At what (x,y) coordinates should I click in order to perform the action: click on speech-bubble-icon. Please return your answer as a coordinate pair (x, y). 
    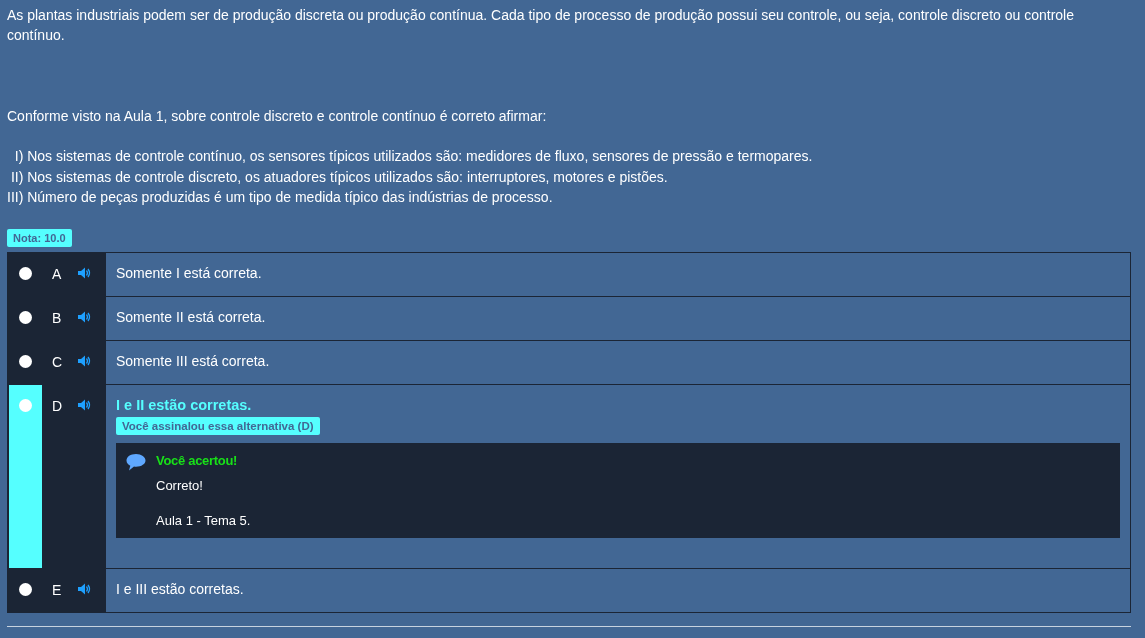
    Looking at the image, I should click on (136, 461).